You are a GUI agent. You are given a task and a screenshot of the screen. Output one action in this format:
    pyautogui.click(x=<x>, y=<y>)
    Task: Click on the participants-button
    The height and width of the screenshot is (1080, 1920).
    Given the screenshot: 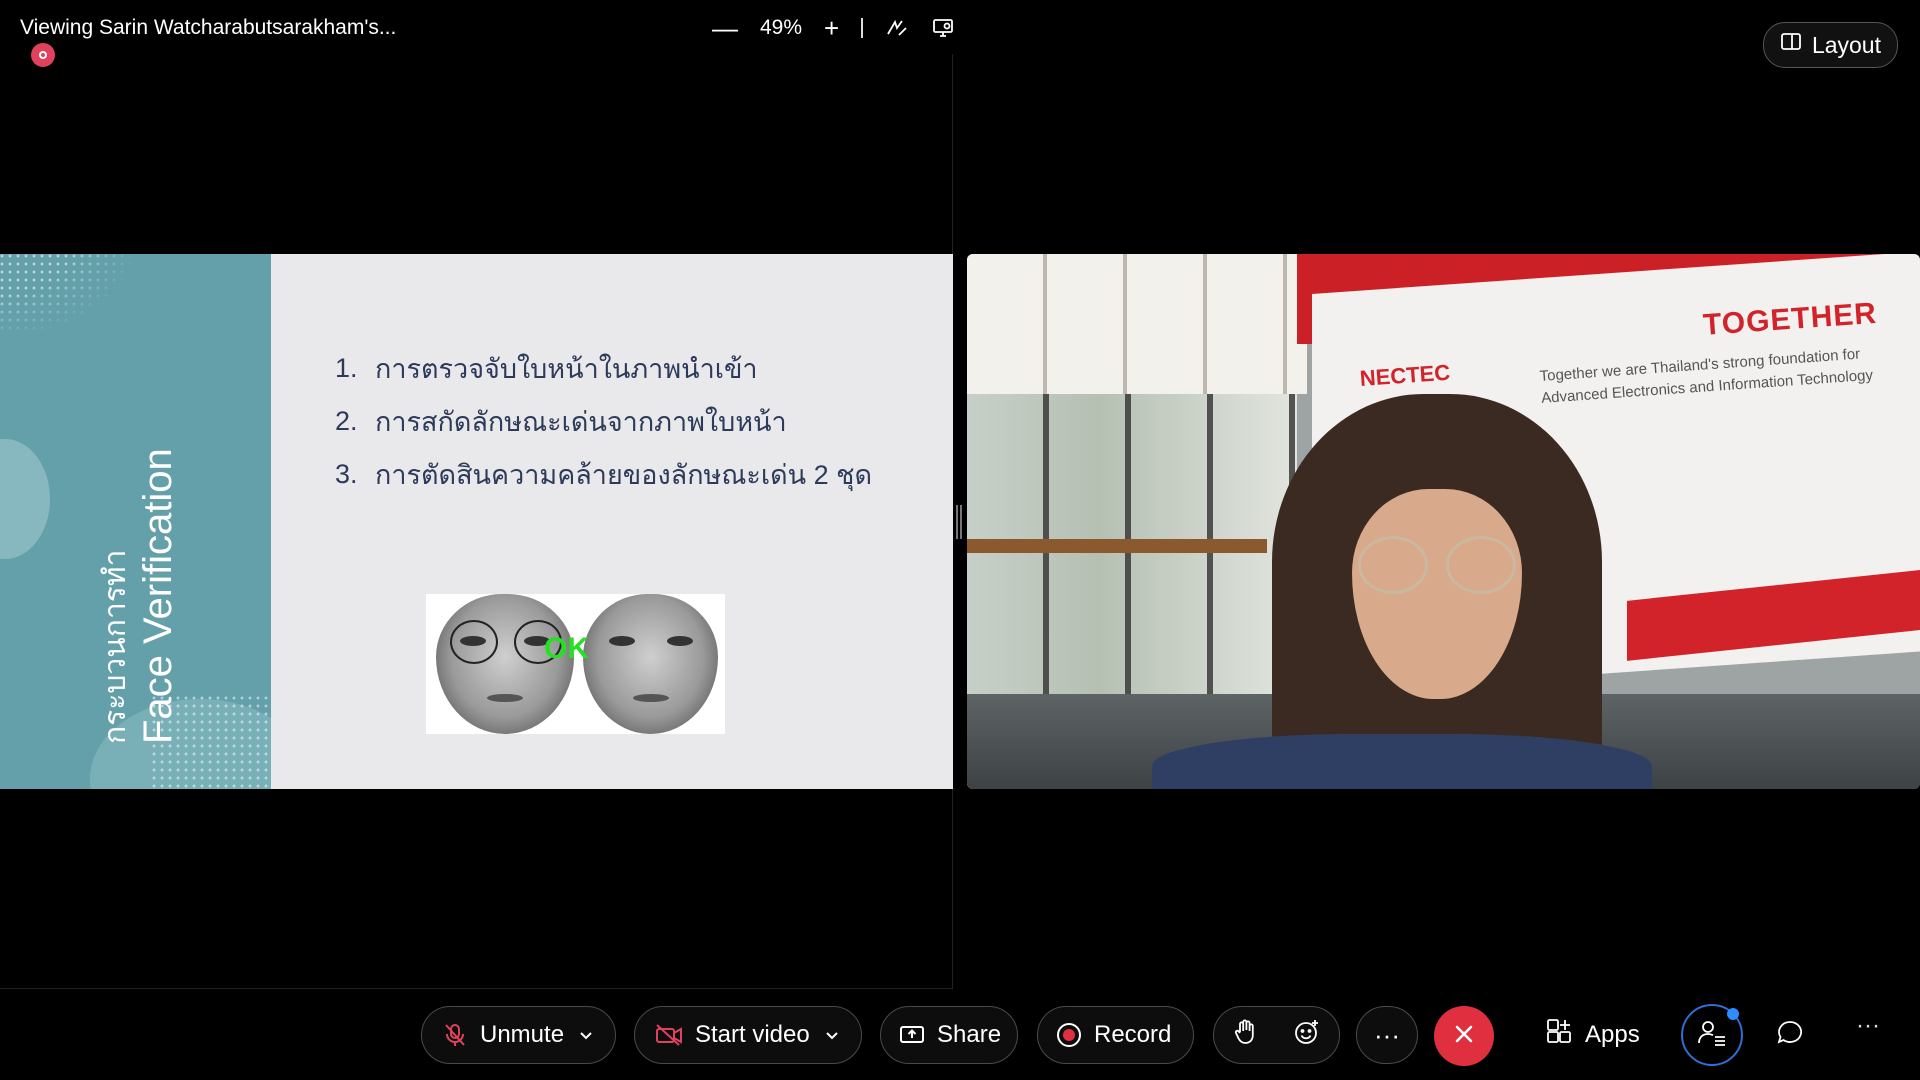 What is the action you would take?
    pyautogui.click(x=1712, y=1035)
    